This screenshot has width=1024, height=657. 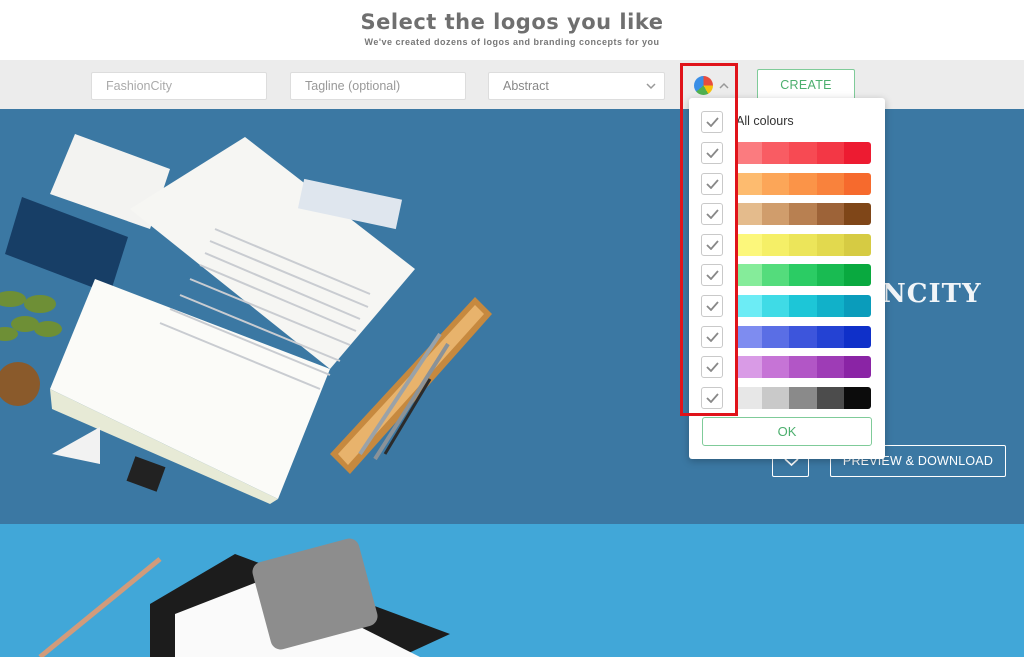 I want to click on ok-button: OK, so click(x=787, y=431).